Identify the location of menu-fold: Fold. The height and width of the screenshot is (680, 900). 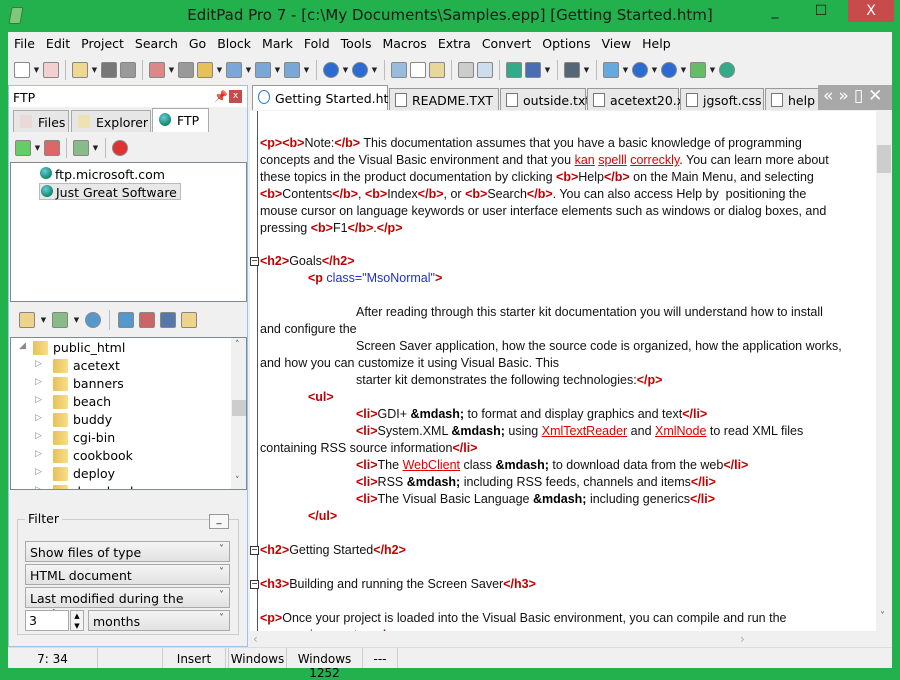
(316, 44).